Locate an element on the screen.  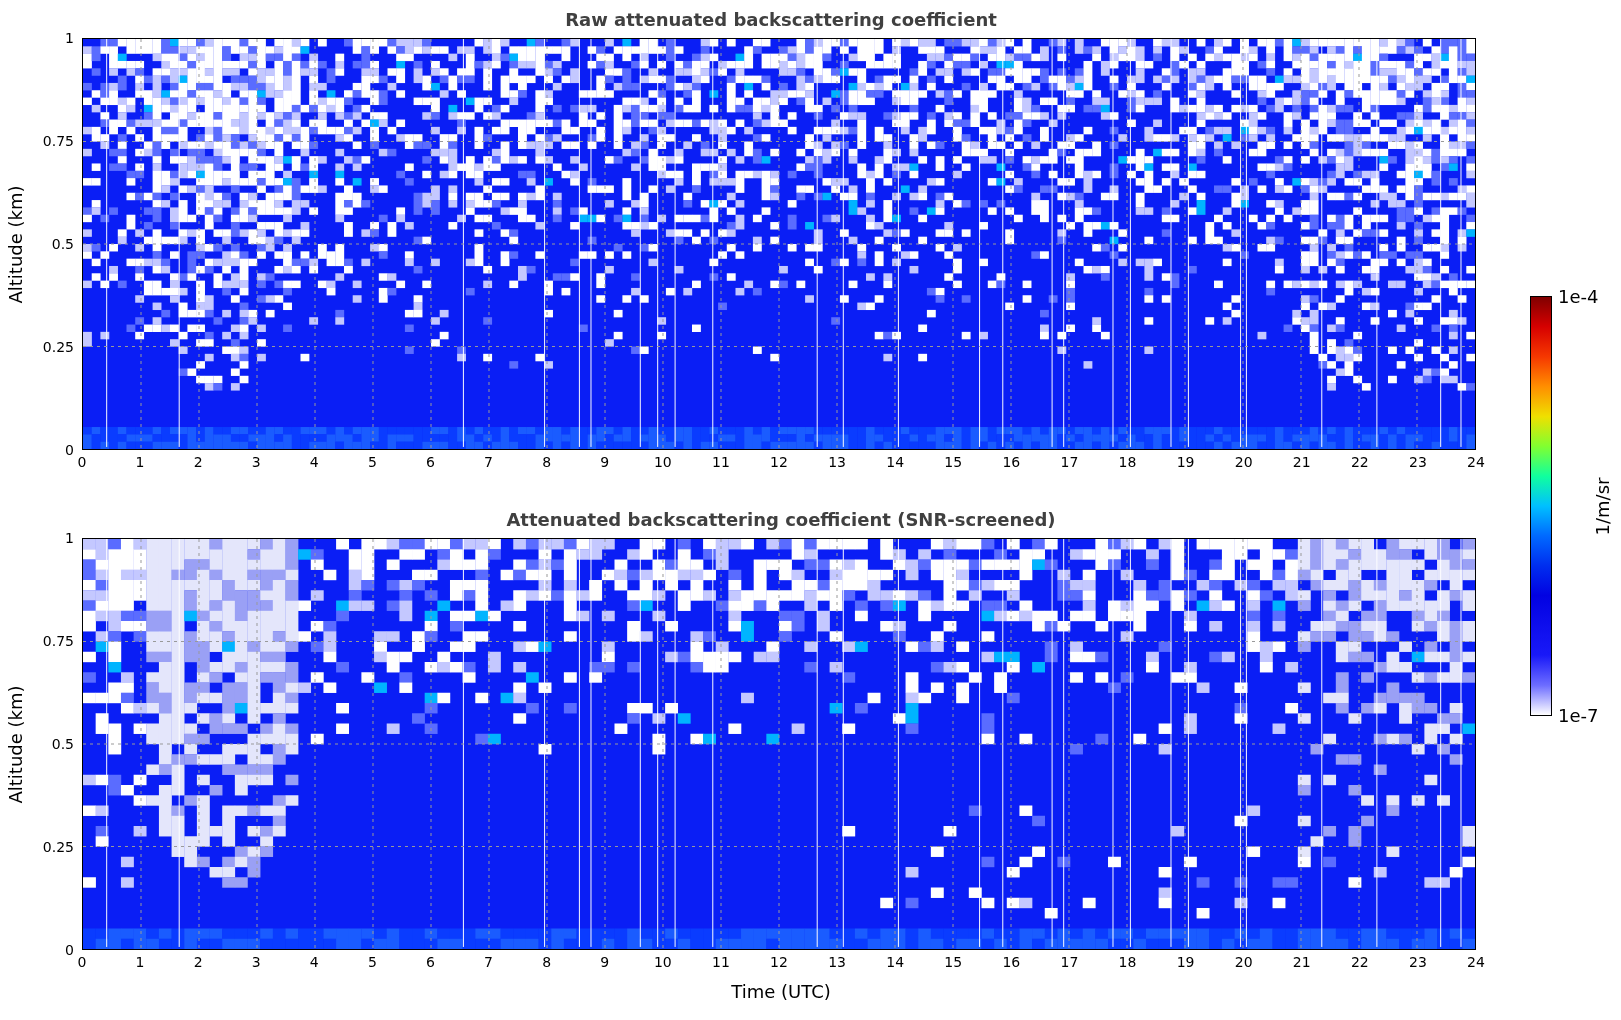
tick-label: 1e-7 is located at coordinates (1578, 715).